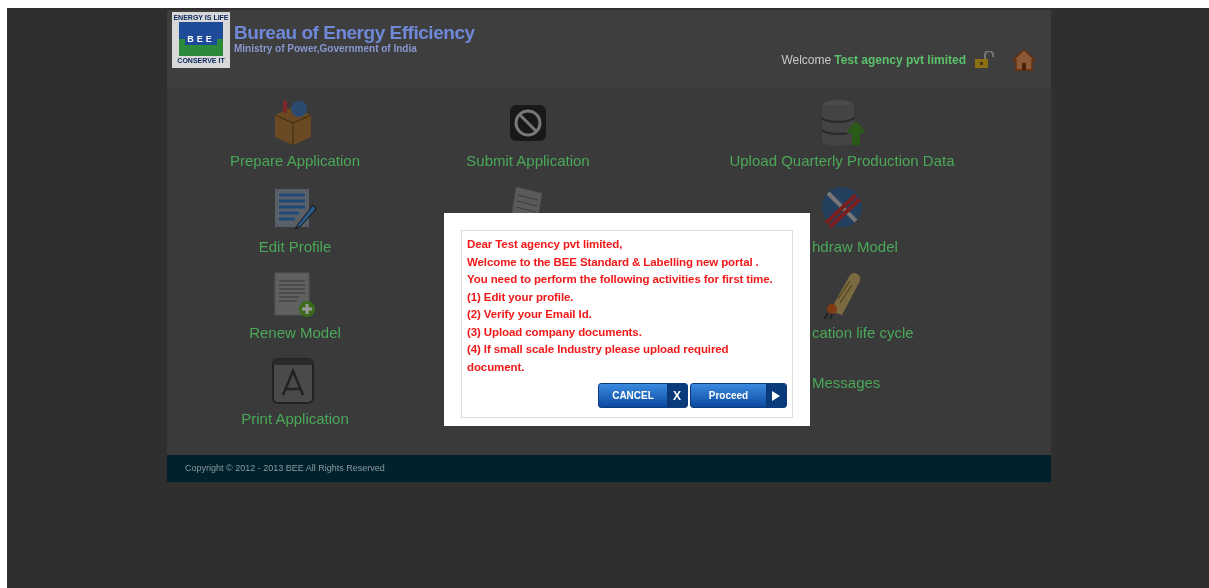 The height and width of the screenshot is (588, 1209). I want to click on padlock-icon, so click(984, 60).